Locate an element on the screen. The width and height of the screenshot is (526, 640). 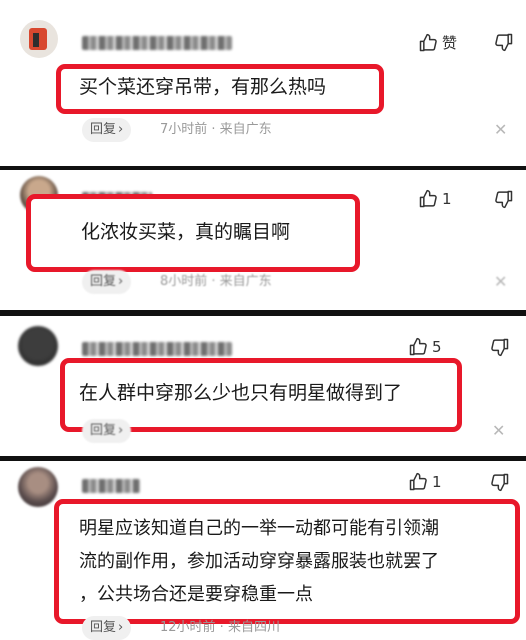
like-button: 5 is located at coordinates (425, 347).